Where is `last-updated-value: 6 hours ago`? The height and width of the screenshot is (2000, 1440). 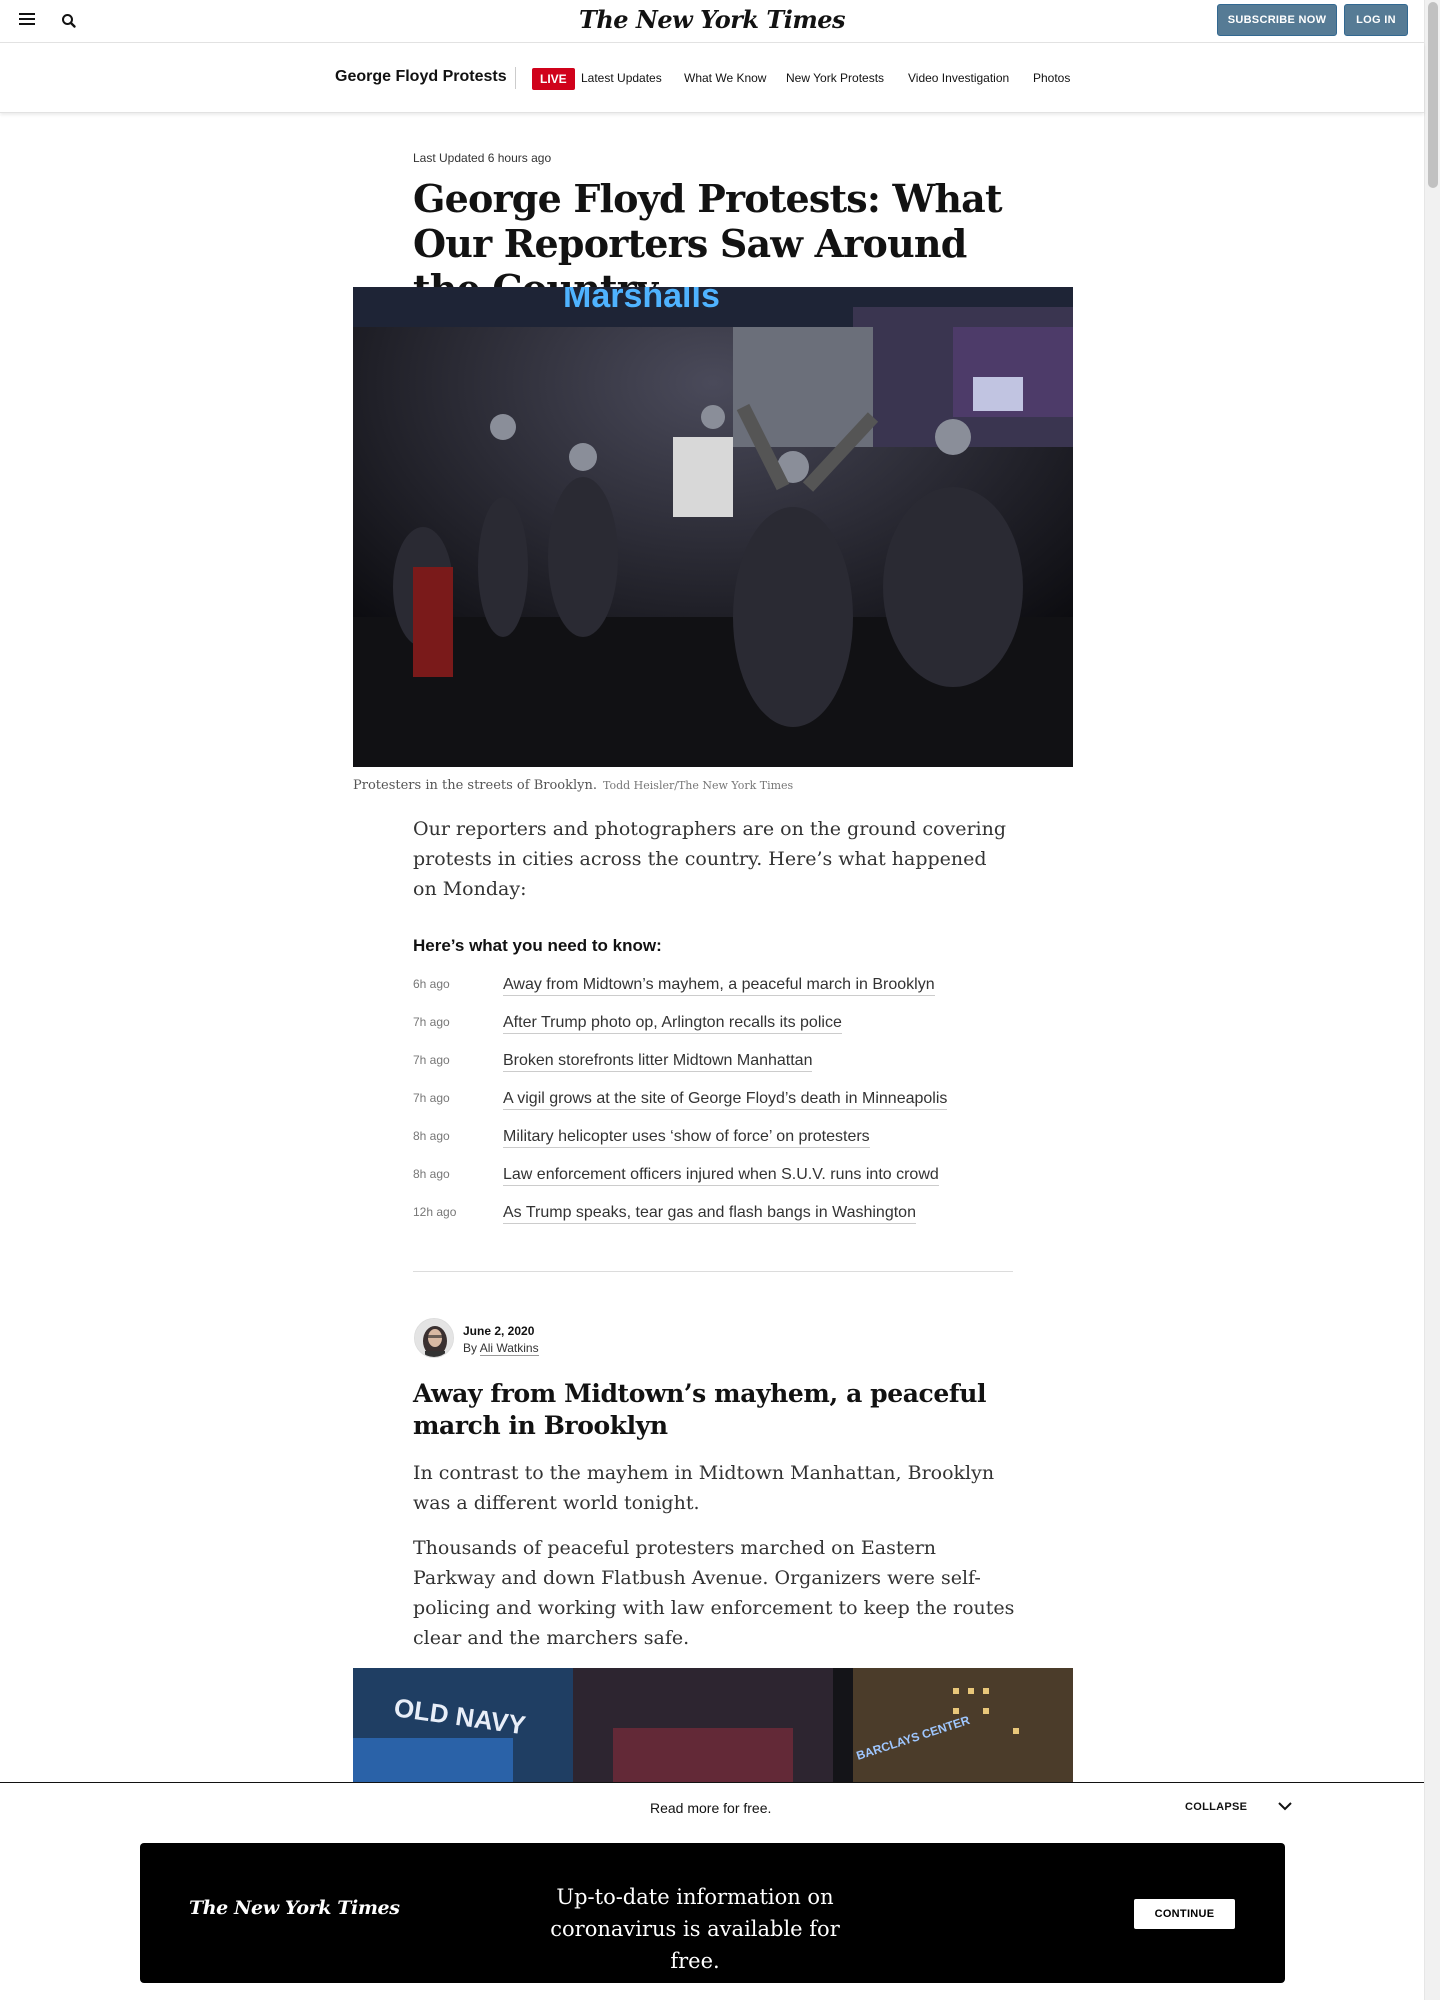 last-updated-value: 6 hours ago is located at coordinates (519, 158).